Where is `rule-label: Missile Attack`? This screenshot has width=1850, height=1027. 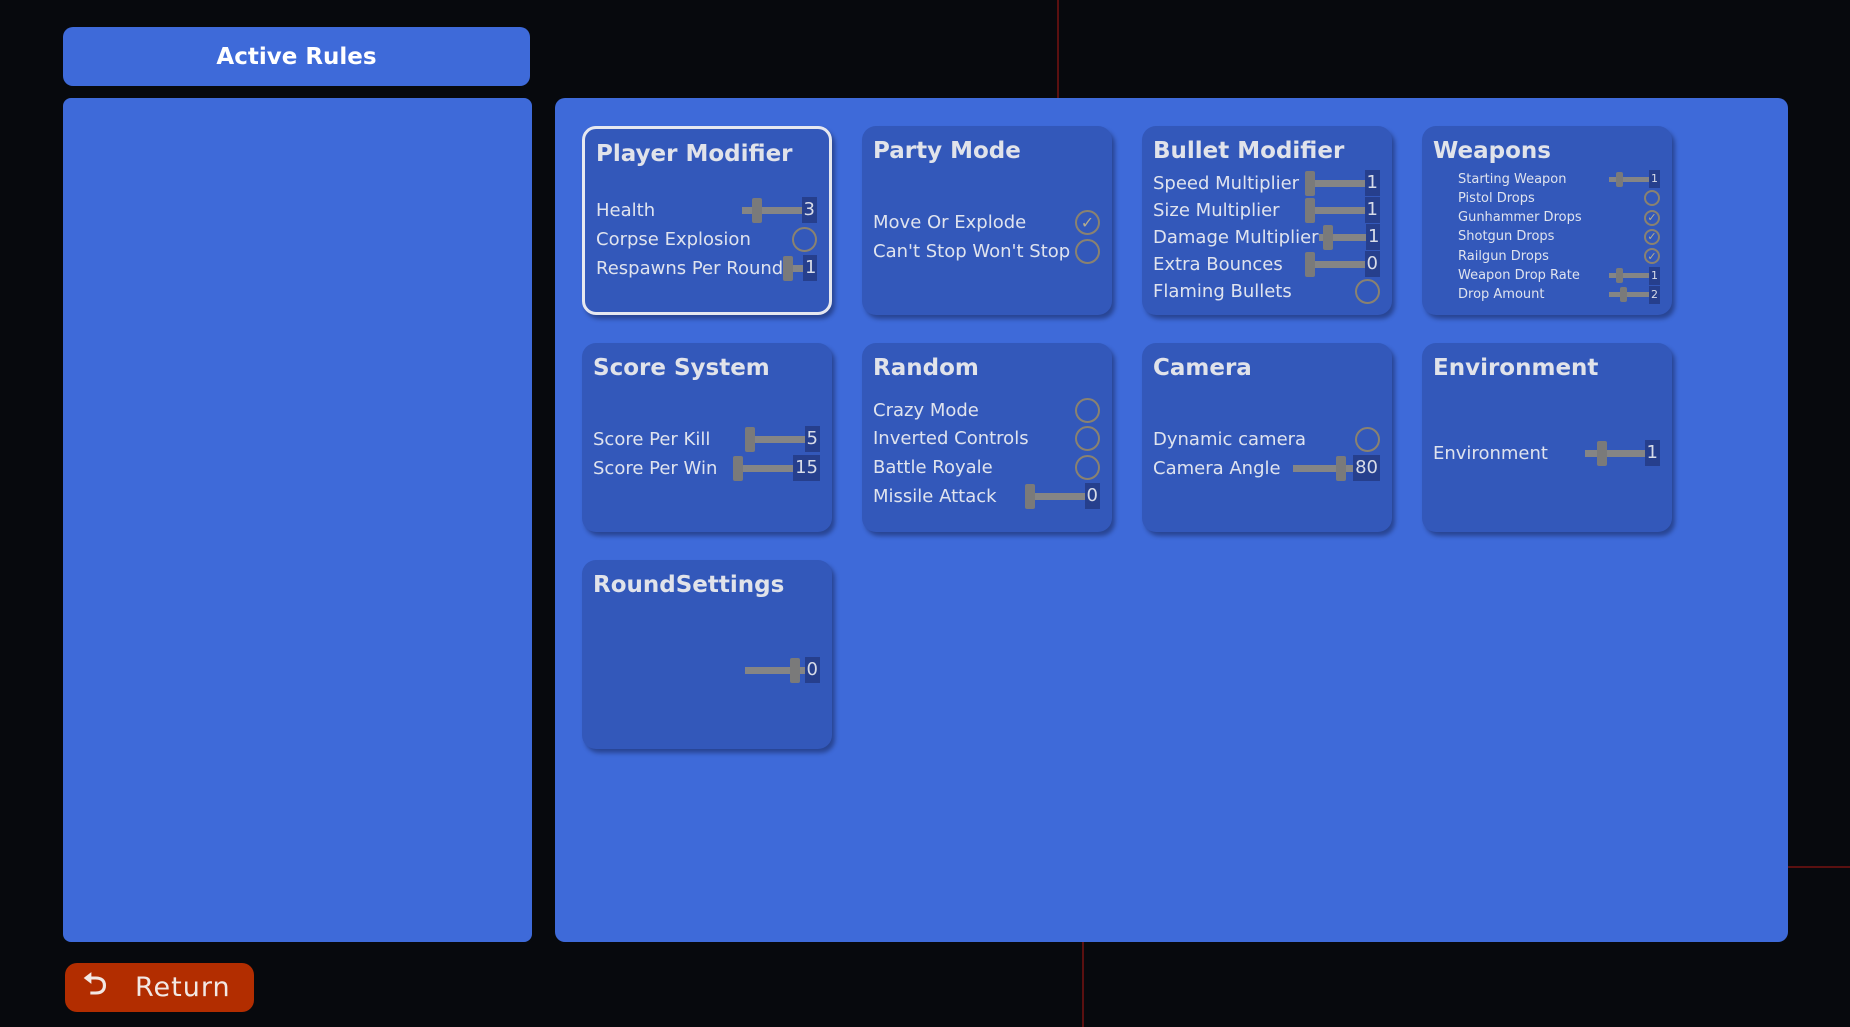
rule-label: Missile Attack is located at coordinates (935, 496).